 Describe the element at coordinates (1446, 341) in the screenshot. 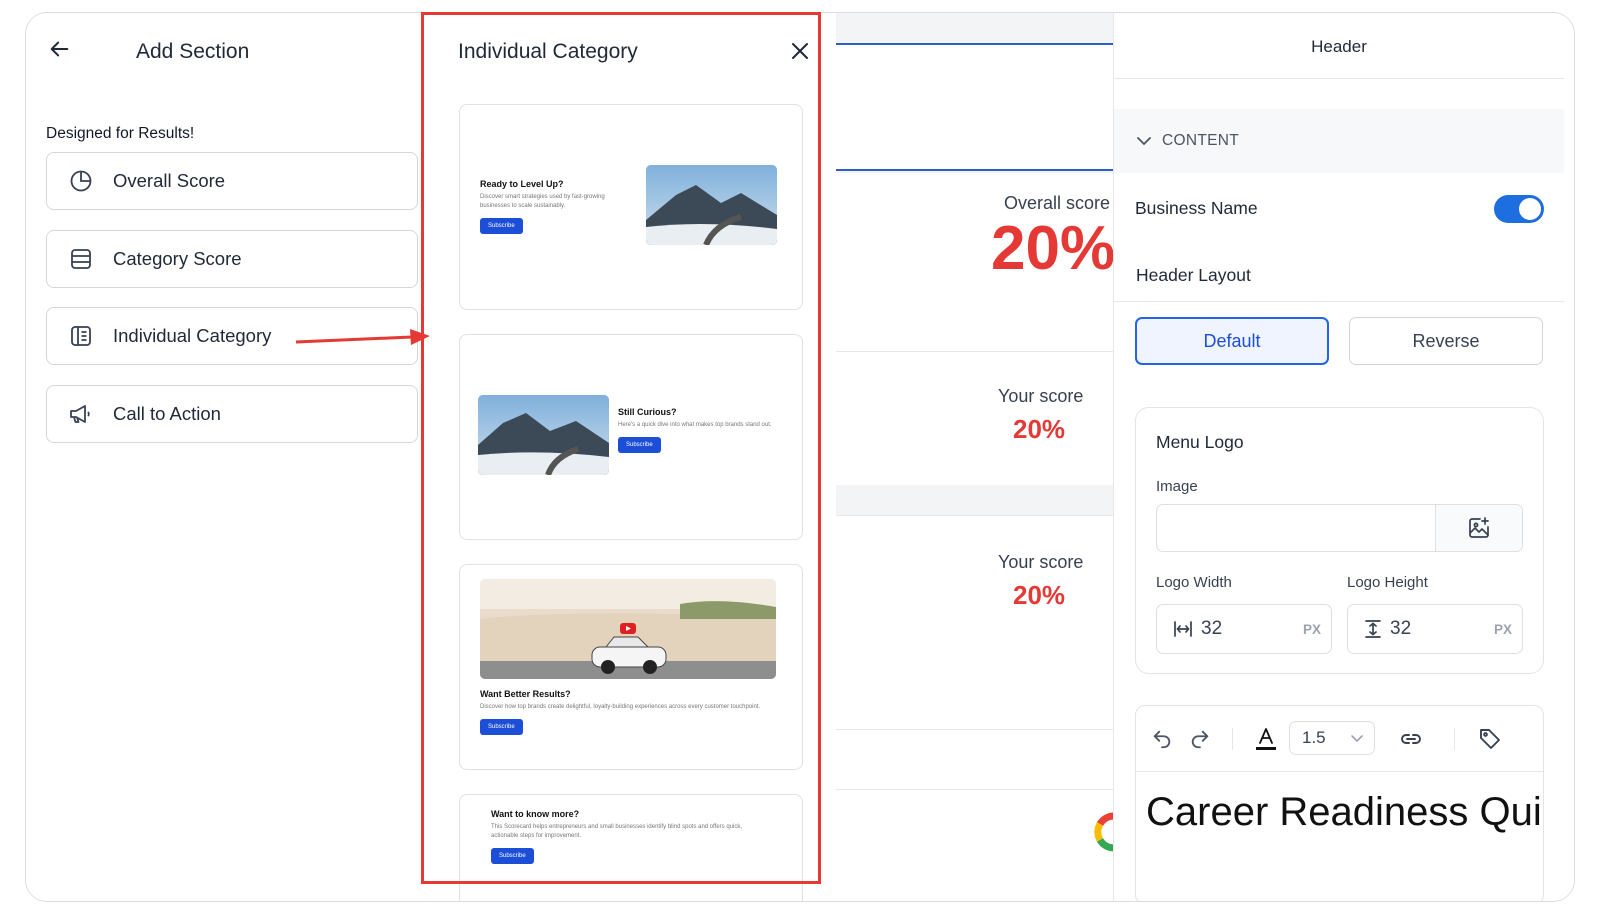

I see `layout-reverse-button: Reverse` at that location.